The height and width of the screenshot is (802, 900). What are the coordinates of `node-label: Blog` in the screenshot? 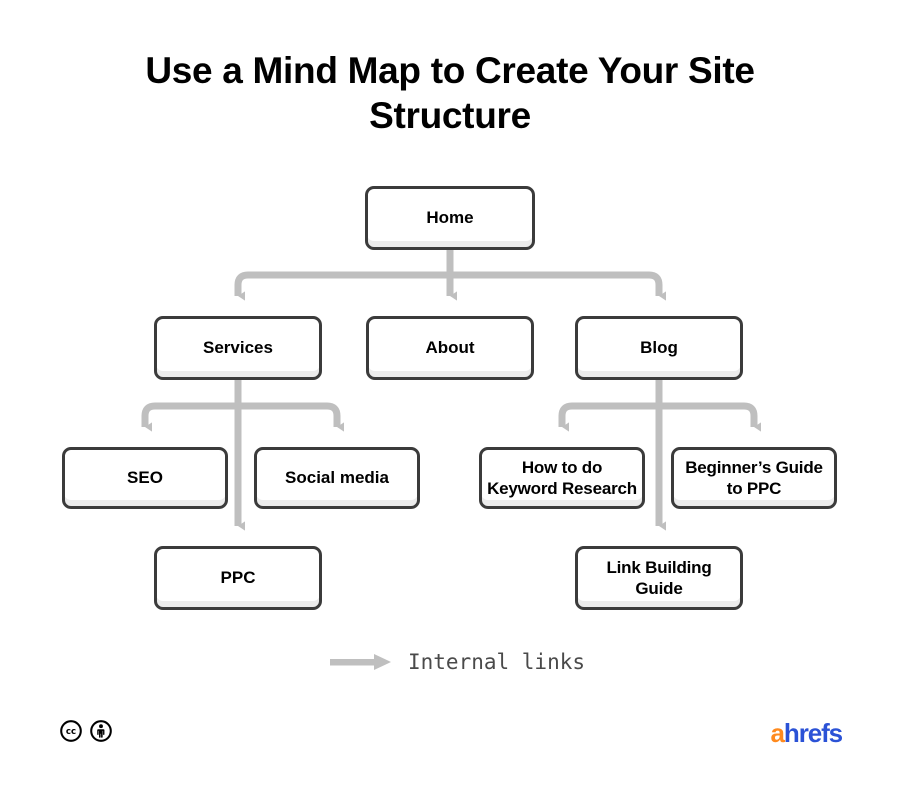 It's located at (659, 347).